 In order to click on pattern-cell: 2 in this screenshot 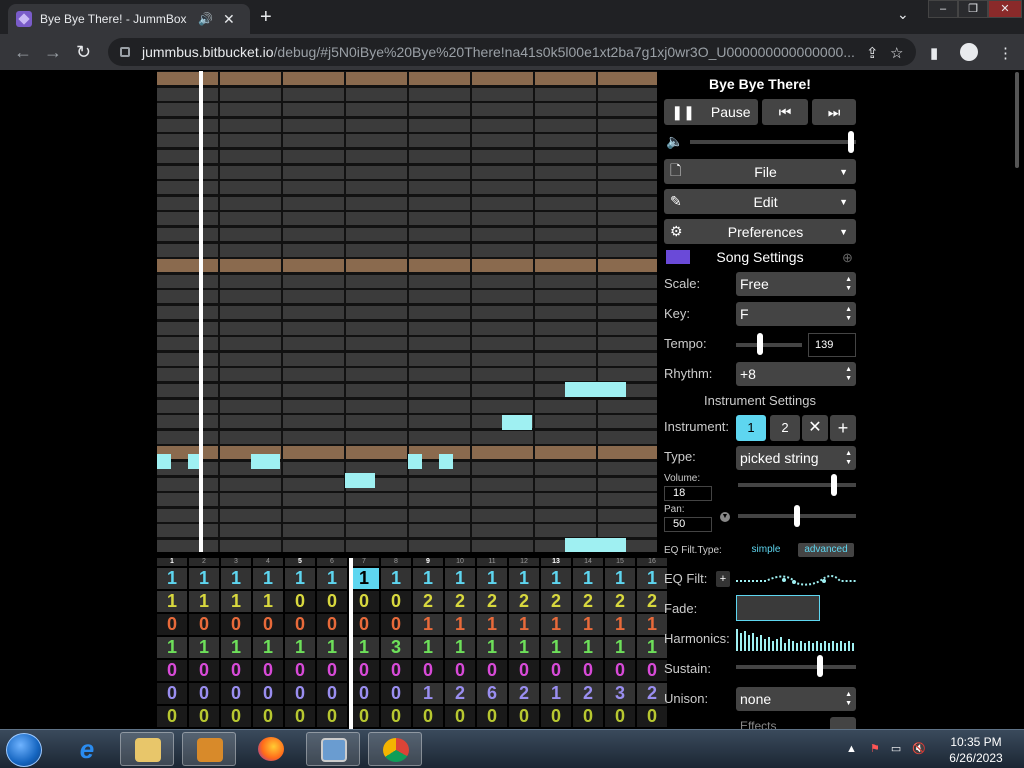, I will do `click(556, 601)`.